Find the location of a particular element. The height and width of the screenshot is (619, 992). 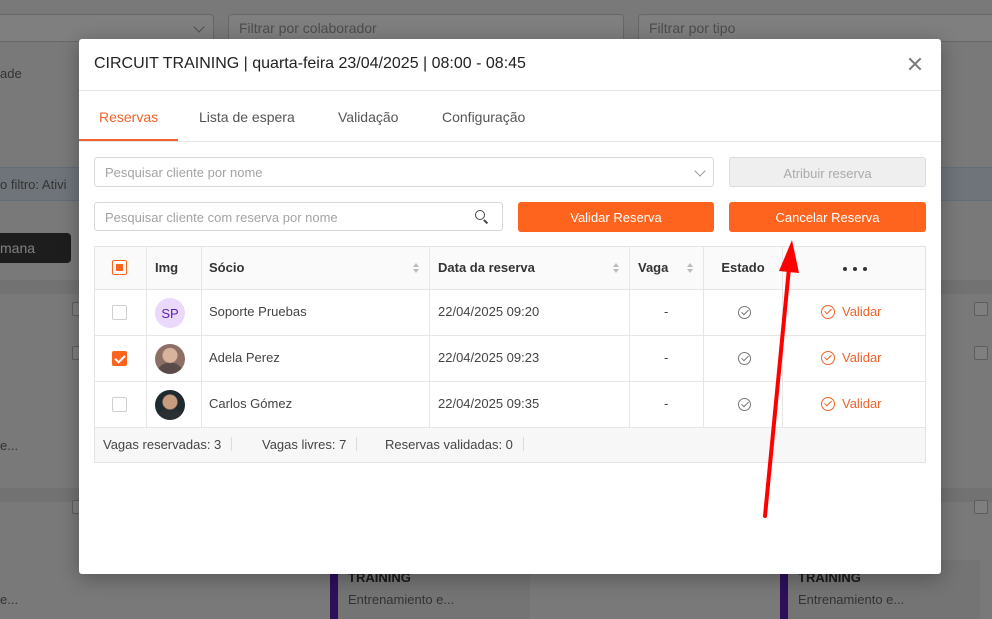

search-reserved-input: Pesquisar cliente com reserva por nome is located at coordinates (298, 216).